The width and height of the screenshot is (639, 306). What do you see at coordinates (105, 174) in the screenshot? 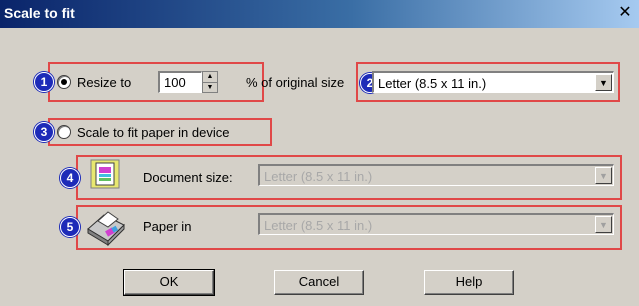
I see `document-icon` at bounding box center [105, 174].